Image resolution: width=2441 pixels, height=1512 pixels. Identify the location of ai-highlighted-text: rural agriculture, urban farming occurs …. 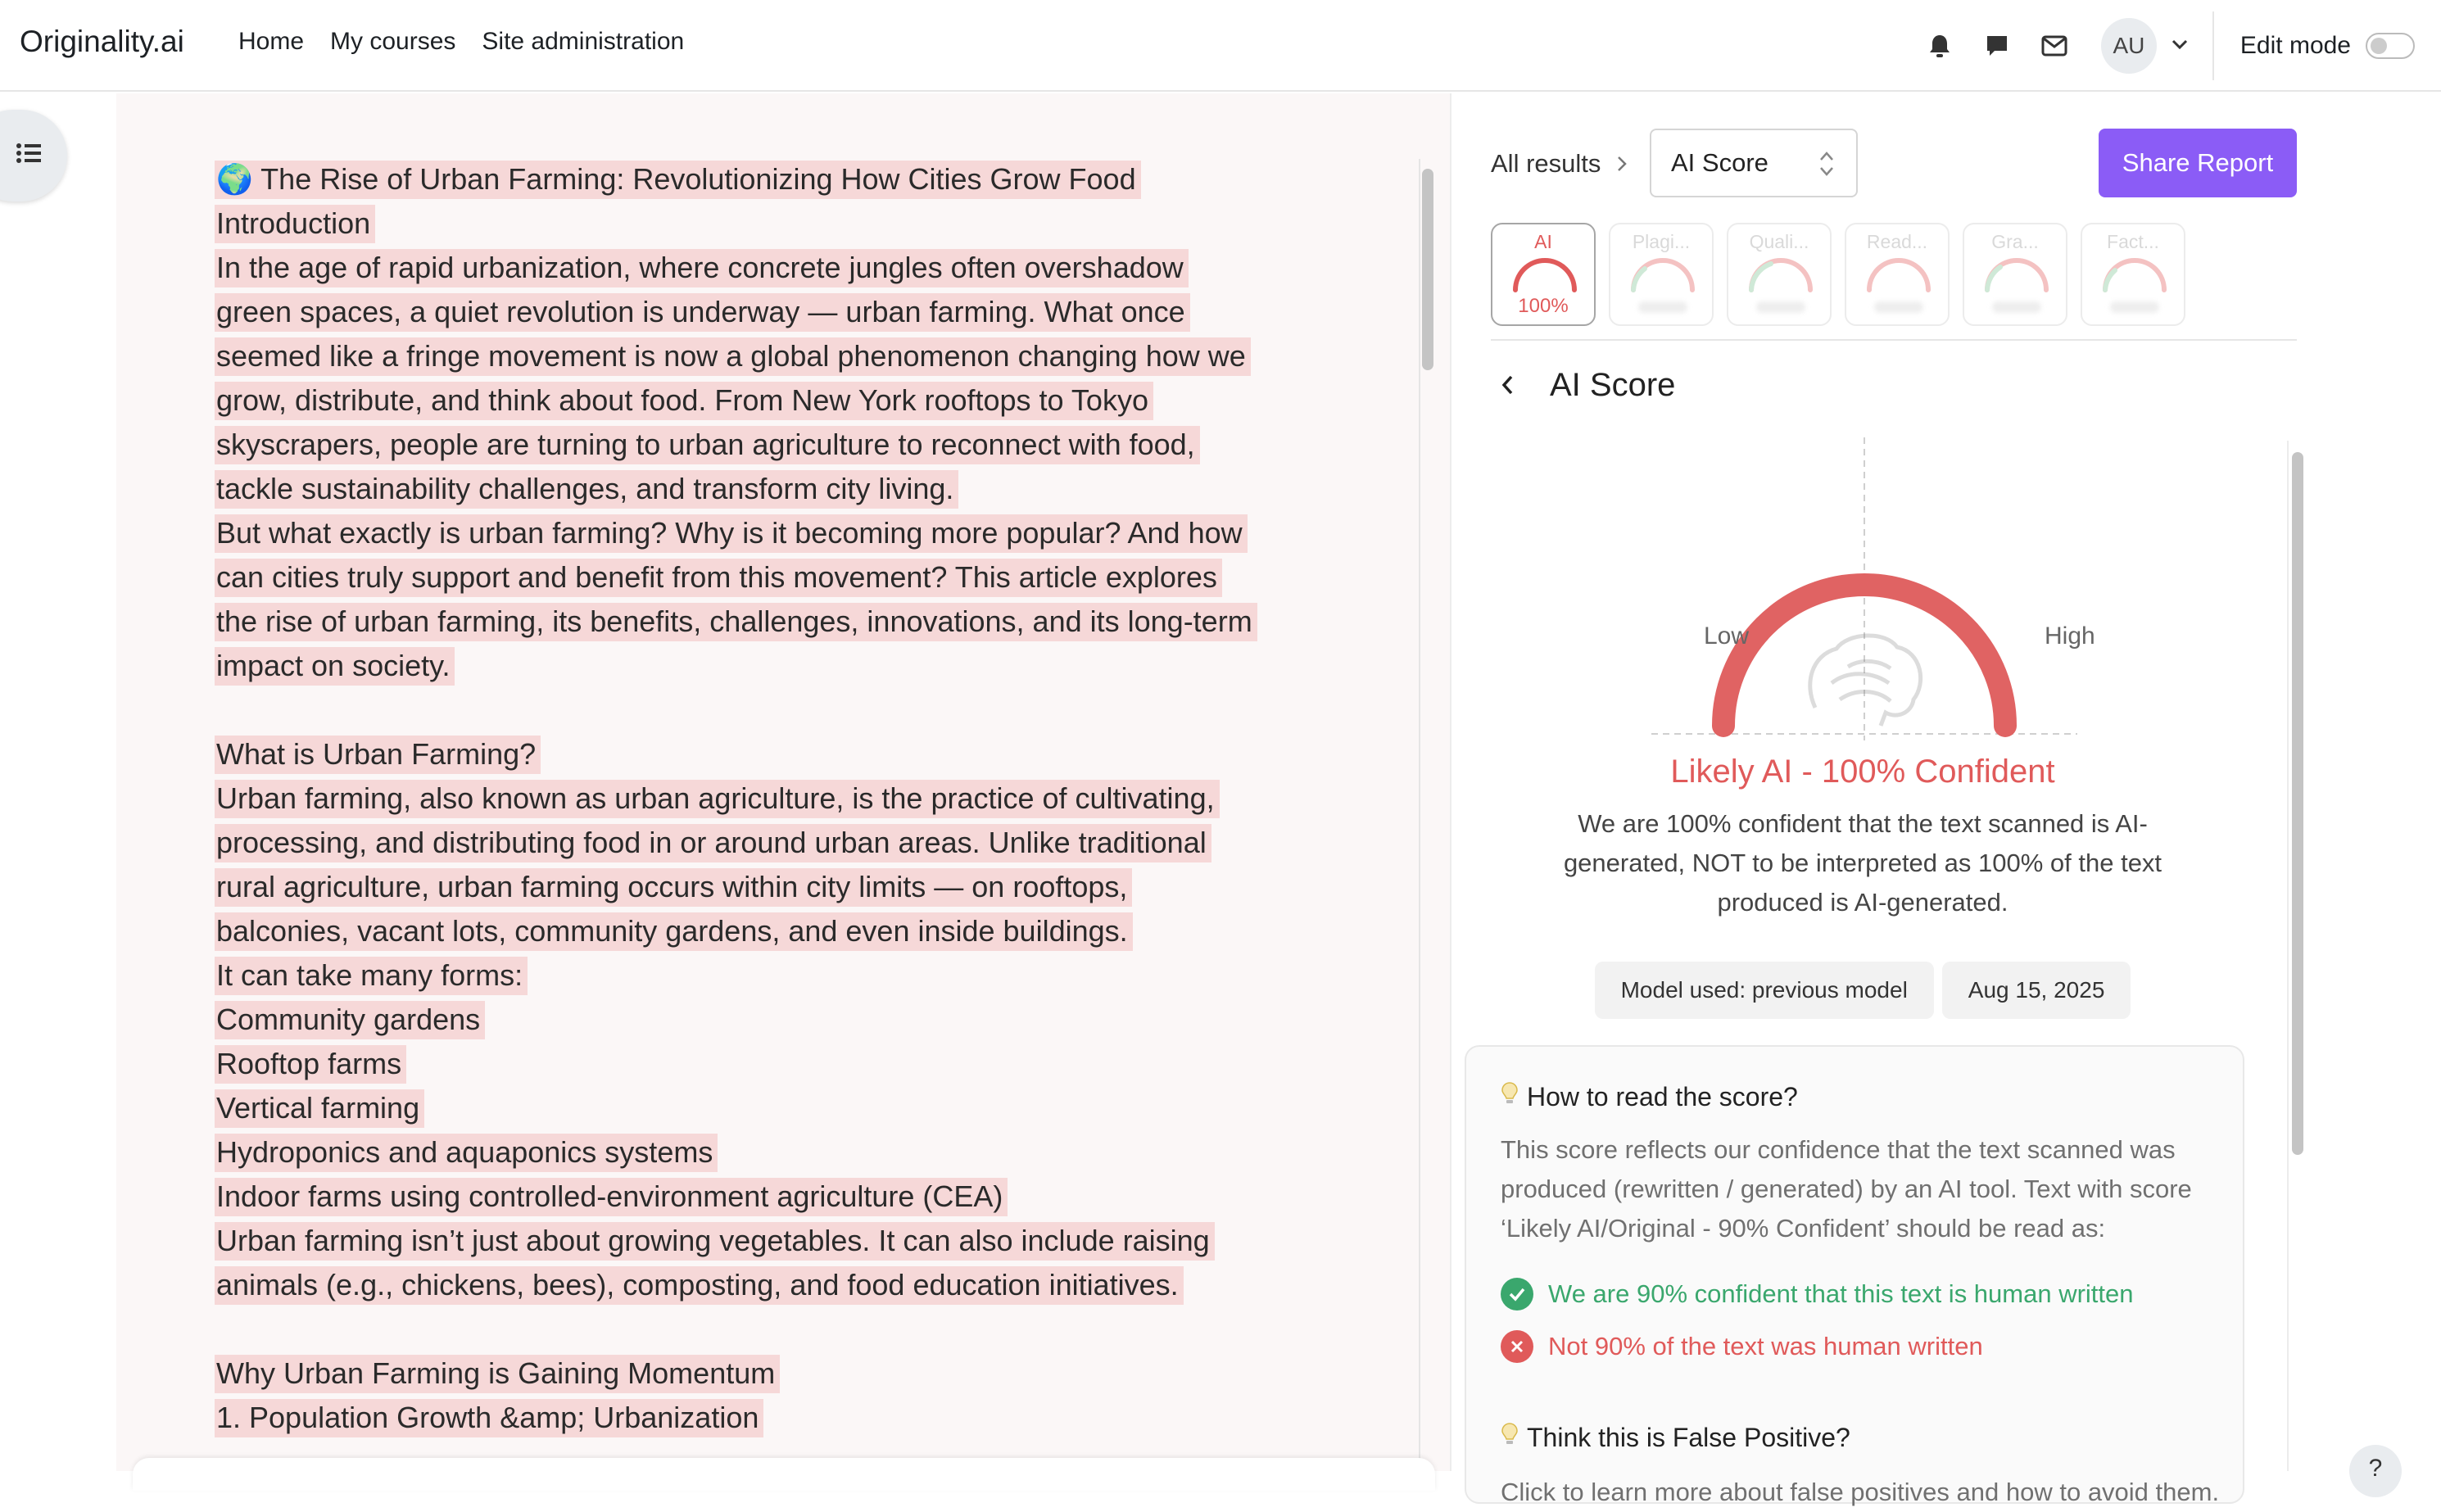
(674, 887).